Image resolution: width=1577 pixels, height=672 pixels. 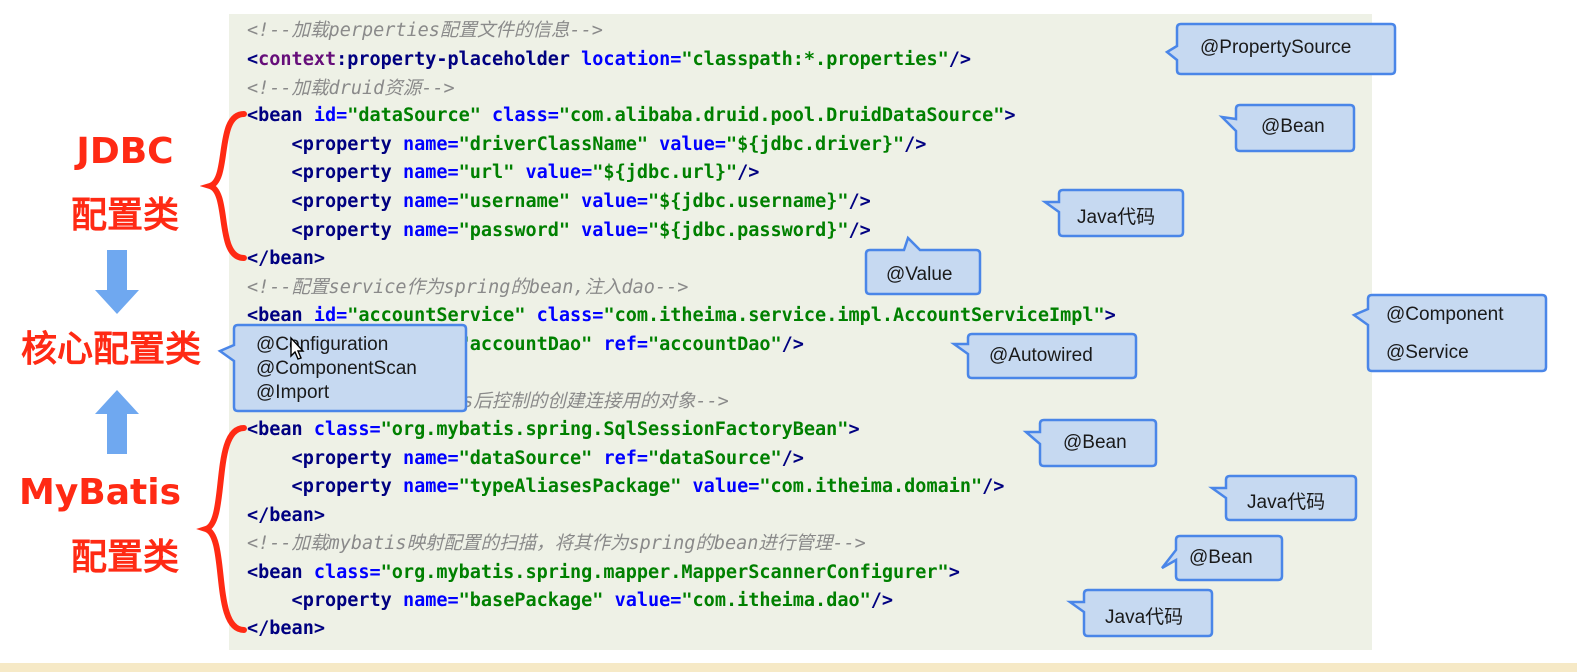 What do you see at coordinates (871, 486) in the screenshot?
I see `code-token: "com.itheima.domain"` at bounding box center [871, 486].